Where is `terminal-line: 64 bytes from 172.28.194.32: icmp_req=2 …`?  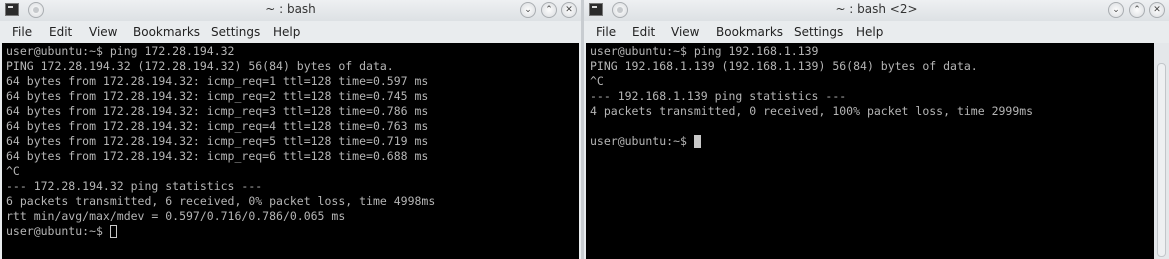
terminal-line: 64 bytes from 172.28.194.32: icmp_req=2 … is located at coordinates (217, 96).